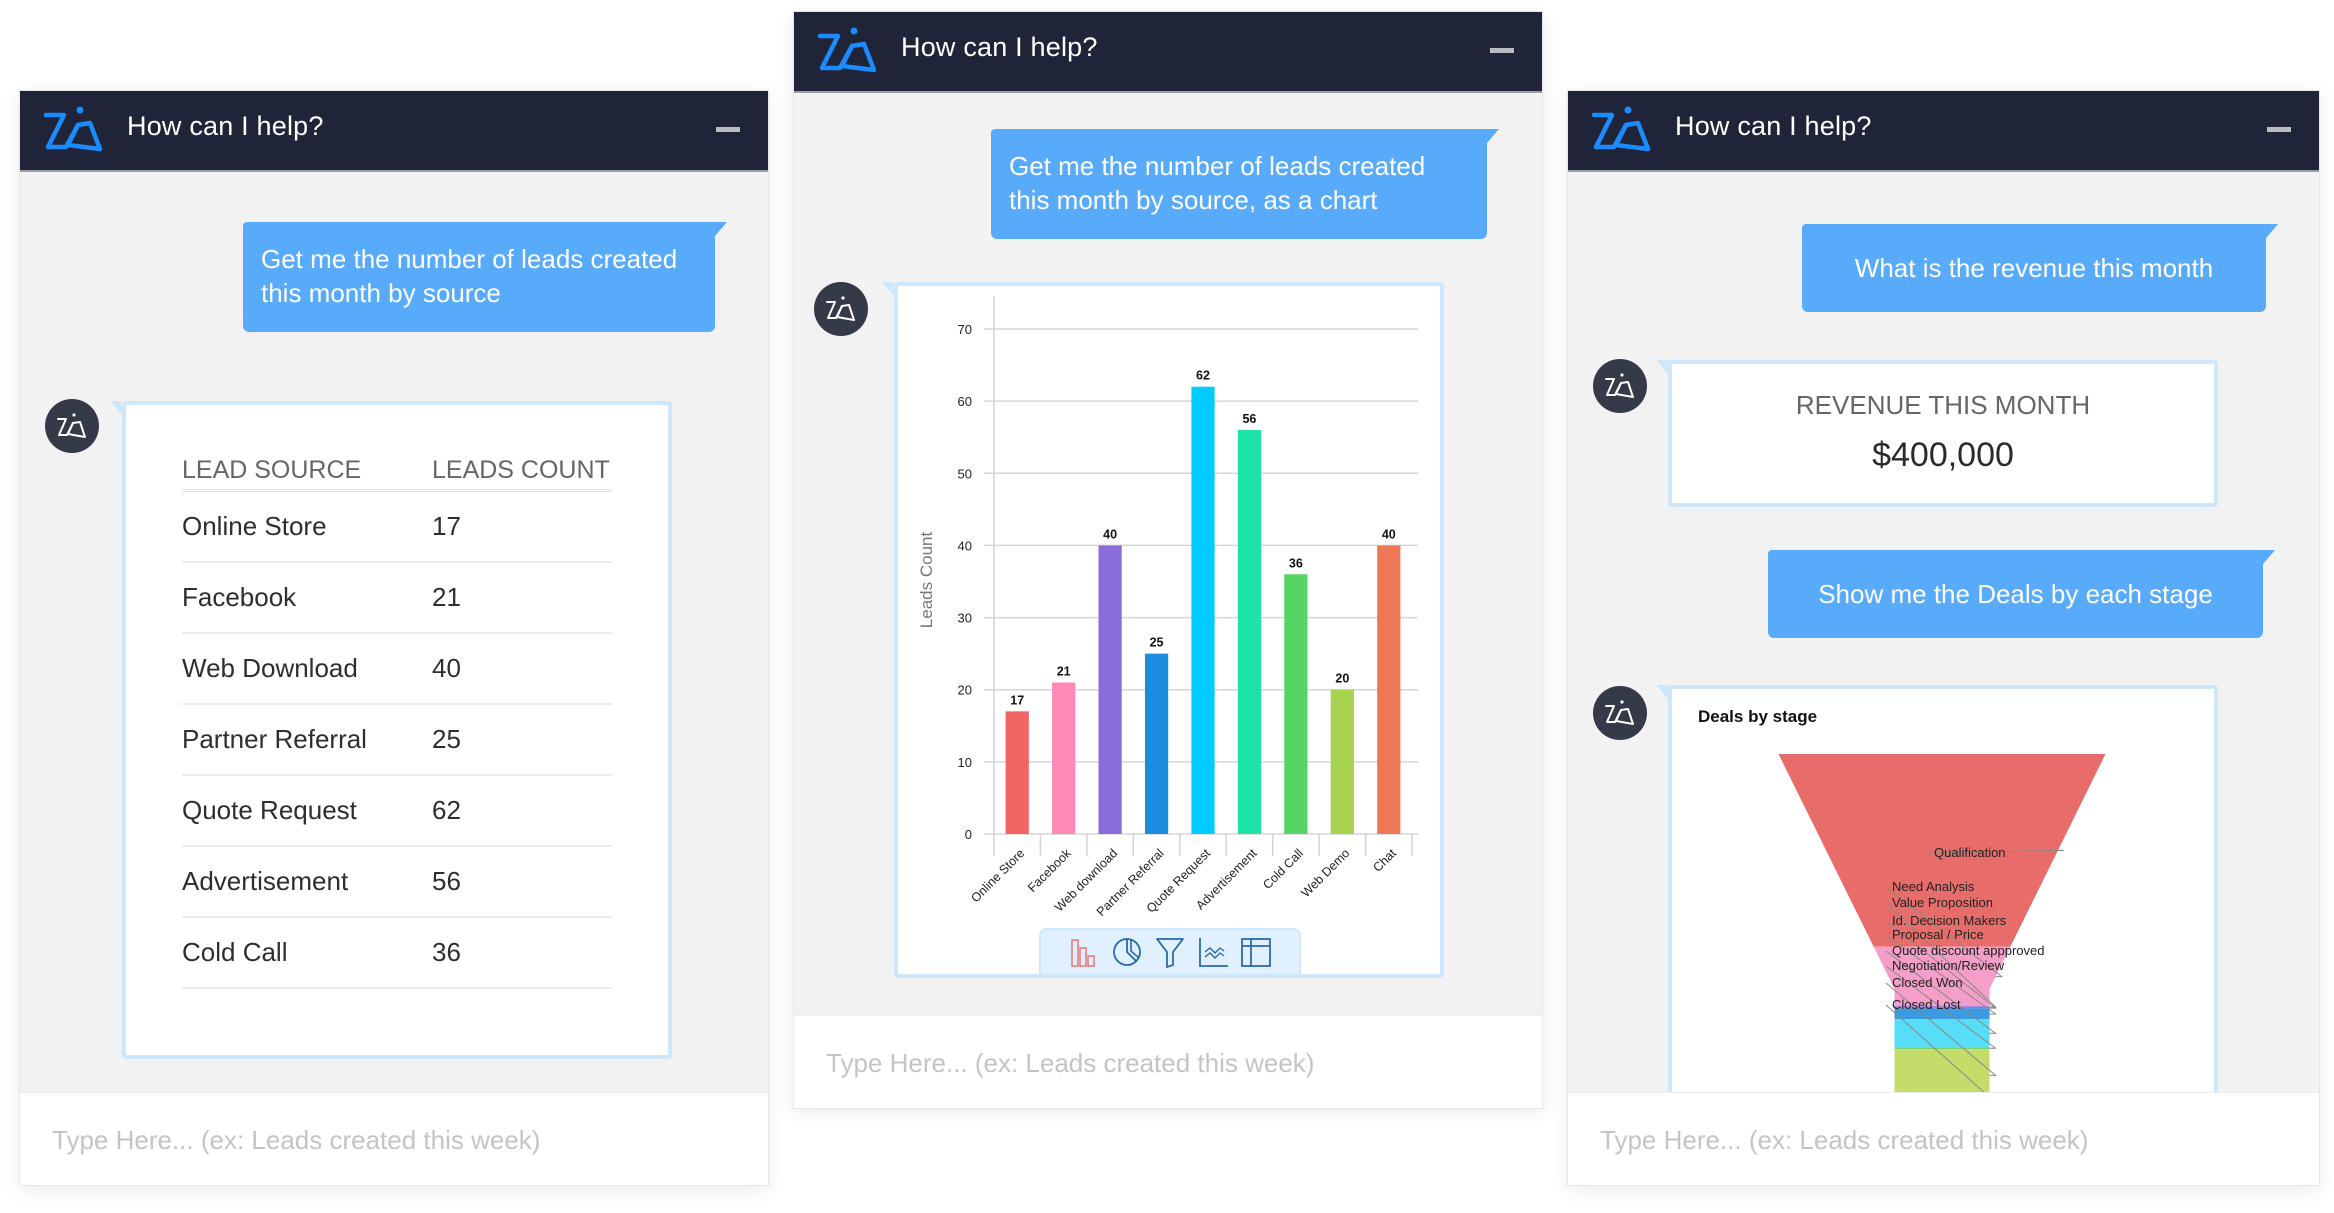 Image resolution: width=2334 pixels, height=1213 pixels. I want to click on bar-chart-icon, so click(1084, 952).